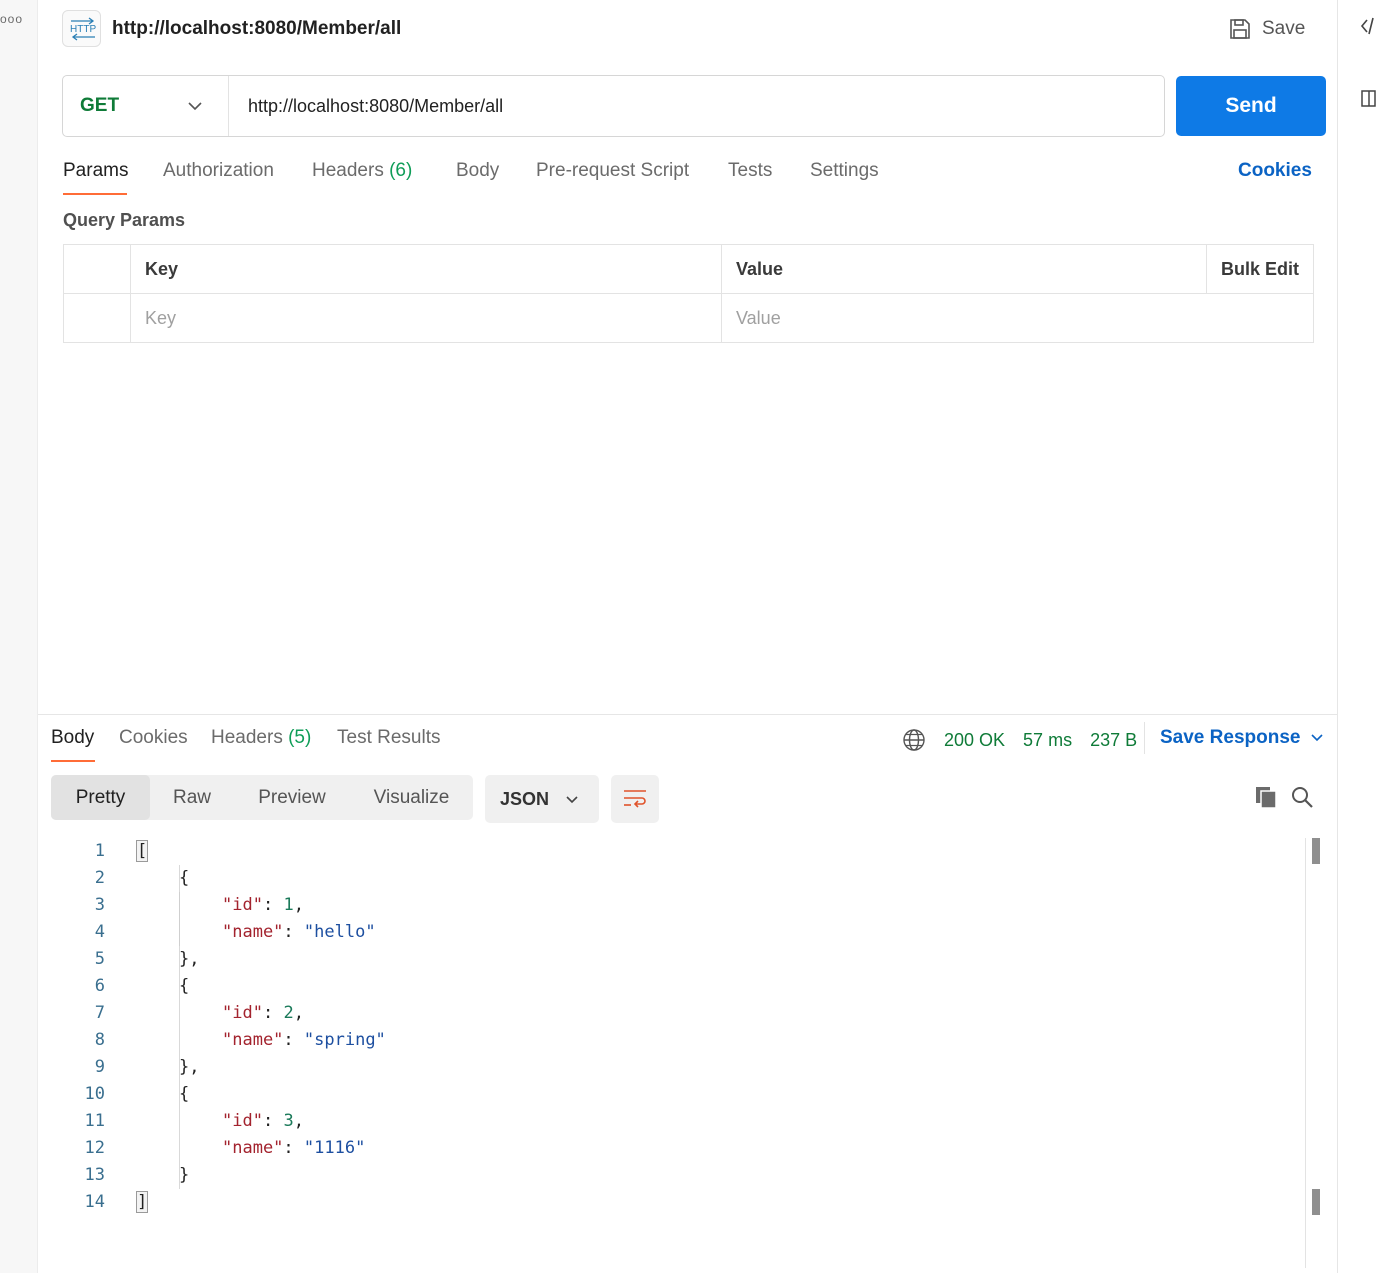 The height and width of the screenshot is (1273, 1378). I want to click on code-line: 14], so click(676, 1202).